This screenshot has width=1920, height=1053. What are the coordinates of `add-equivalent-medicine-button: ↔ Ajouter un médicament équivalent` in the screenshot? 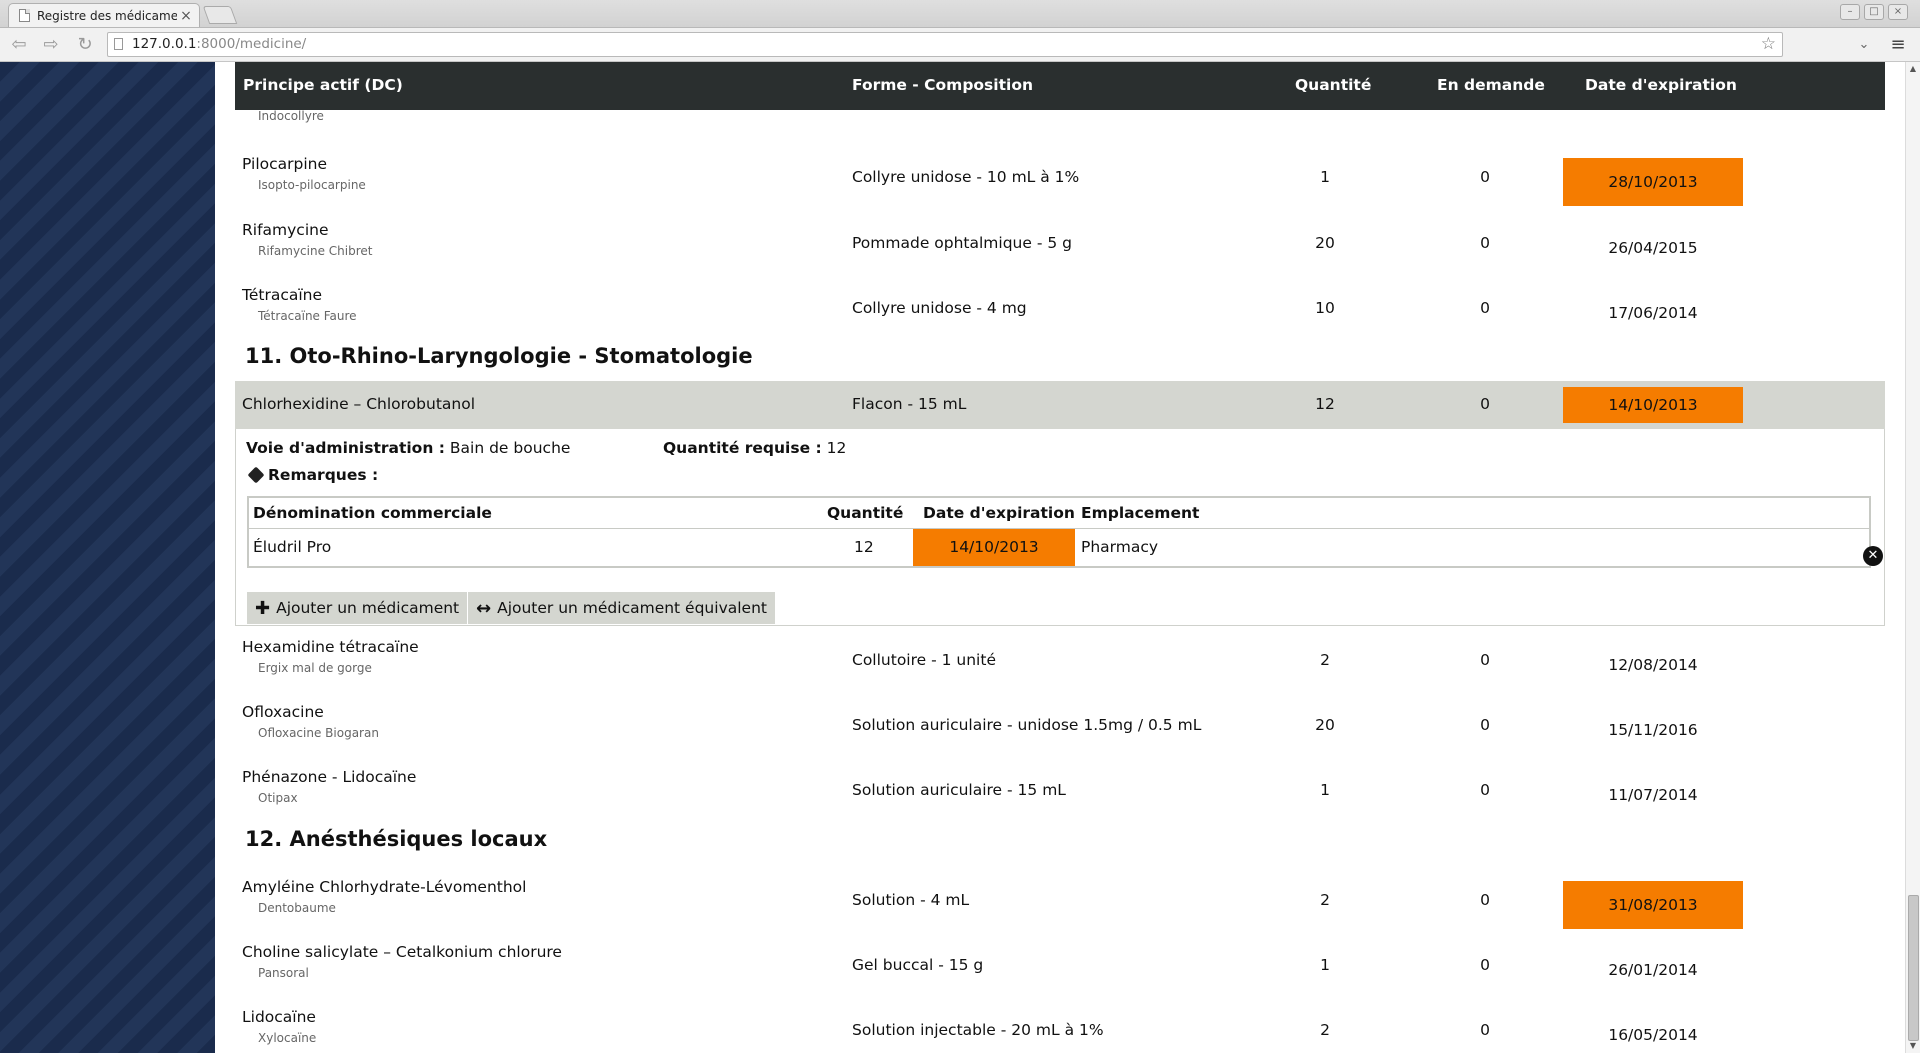 It's located at (621, 608).